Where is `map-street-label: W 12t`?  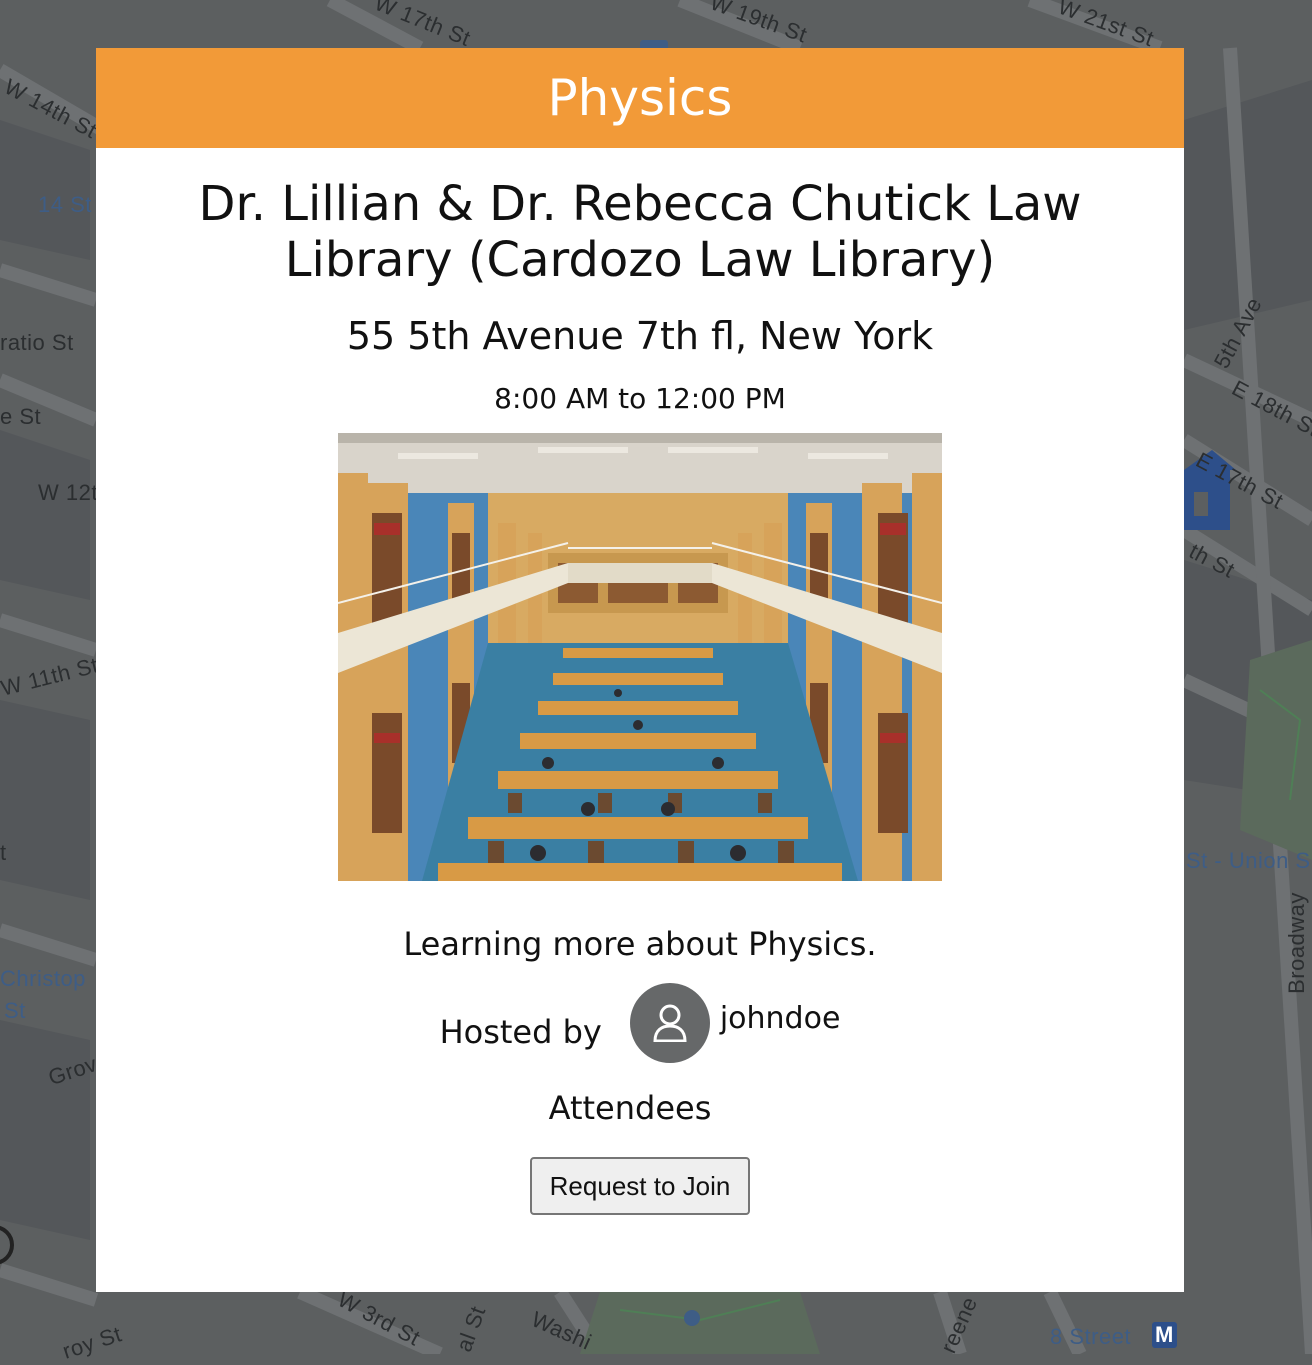 map-street-label: W 12t is located at coordinates (68, 492).